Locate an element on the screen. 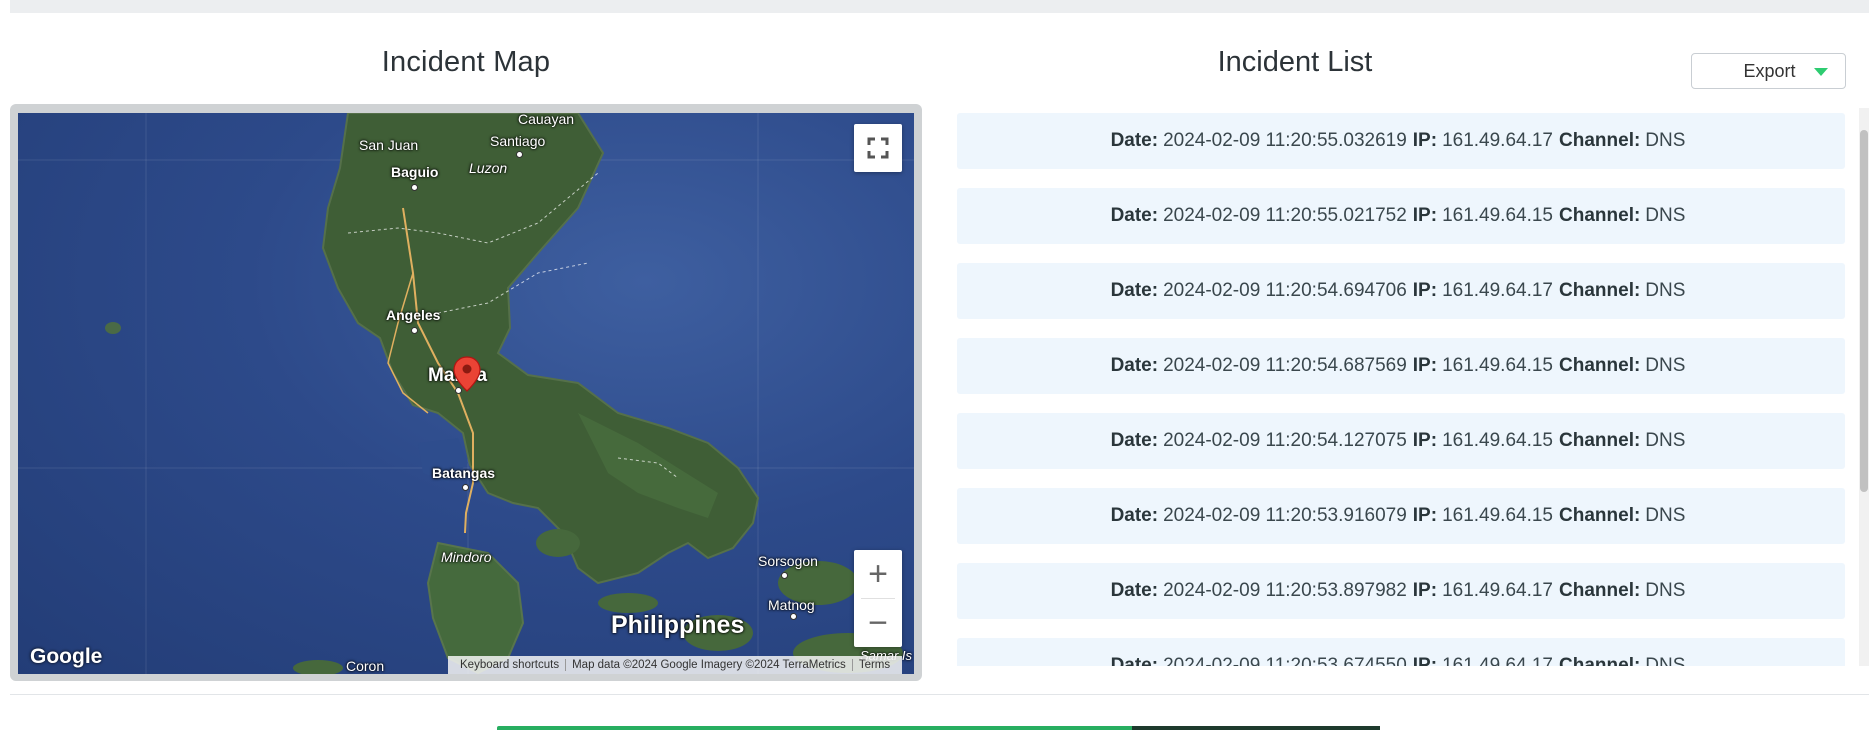 Image resolution: width=1869 pixels, height=730 pixels. label-sorsogon: Sorsogon is located at coordinates (788, 561).